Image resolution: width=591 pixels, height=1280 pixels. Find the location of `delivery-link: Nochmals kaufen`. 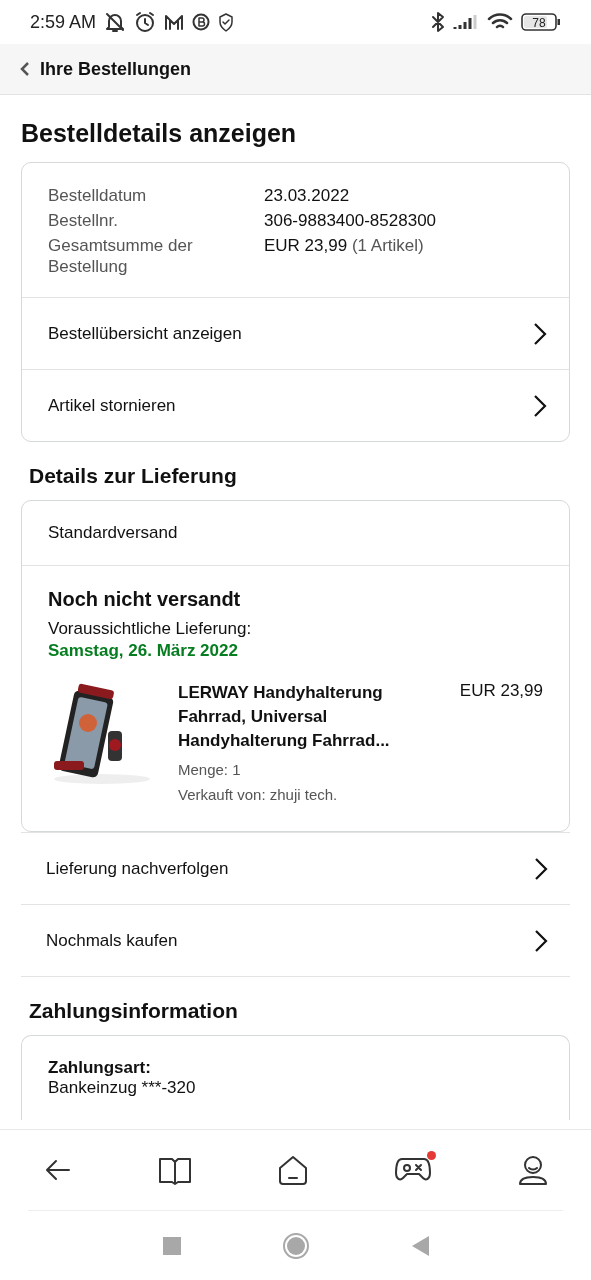

delivery-link: Nochmals kaufen is located at coordinates (295, 941).